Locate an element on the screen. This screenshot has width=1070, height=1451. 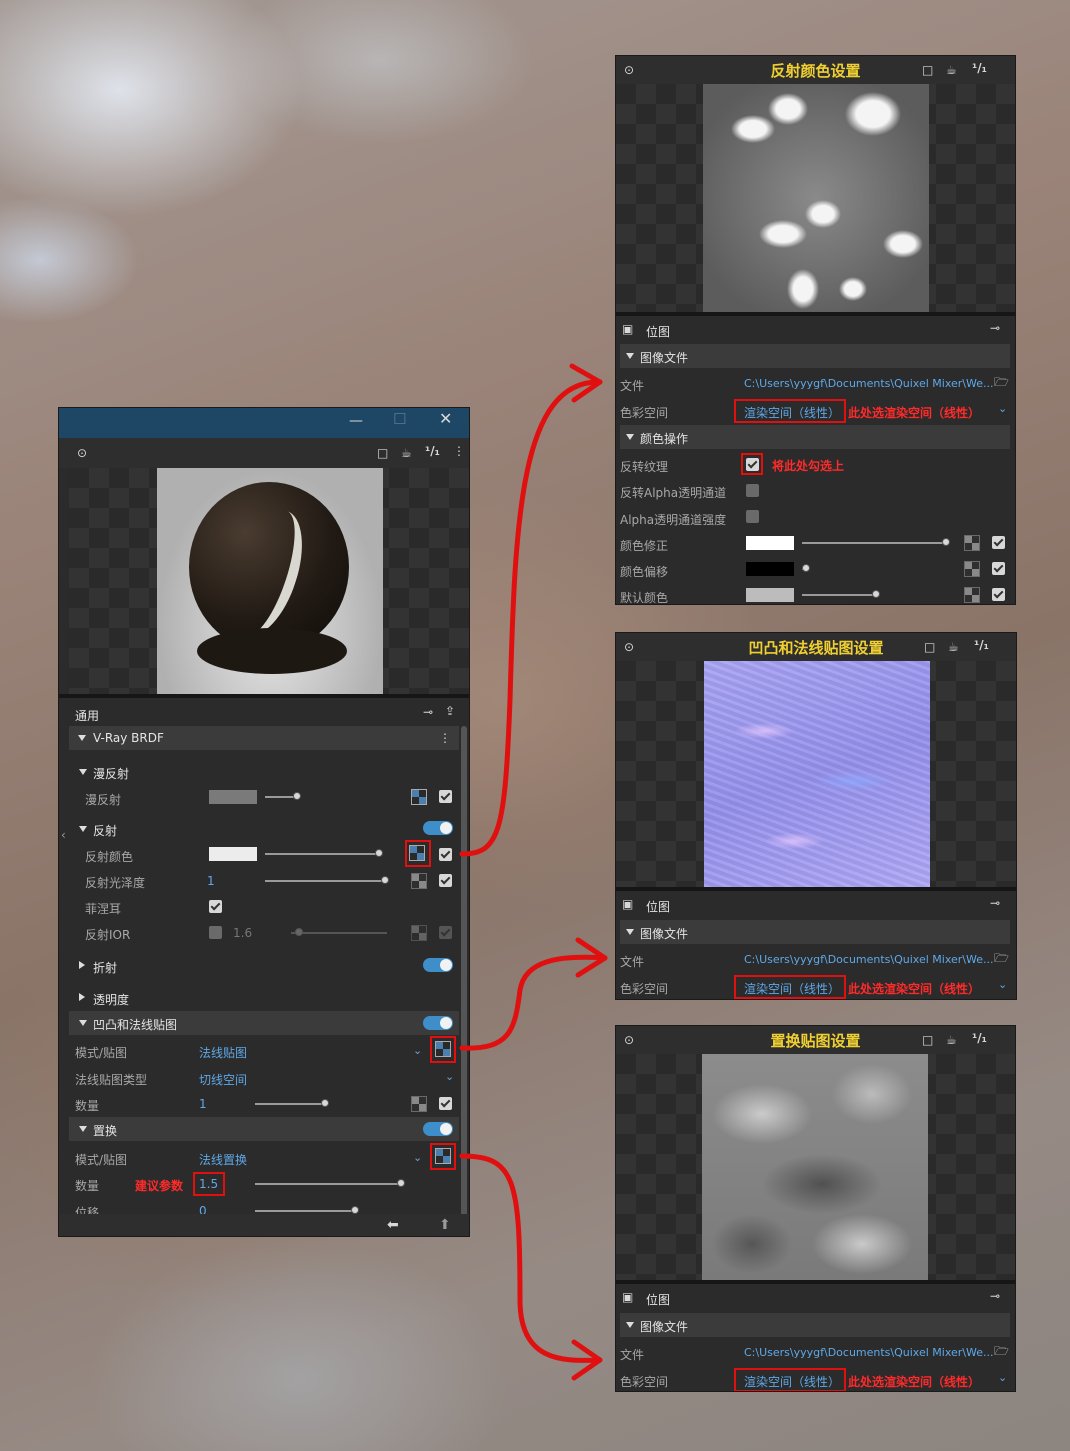
refraction-toggle is located at coordinates (438, 965).